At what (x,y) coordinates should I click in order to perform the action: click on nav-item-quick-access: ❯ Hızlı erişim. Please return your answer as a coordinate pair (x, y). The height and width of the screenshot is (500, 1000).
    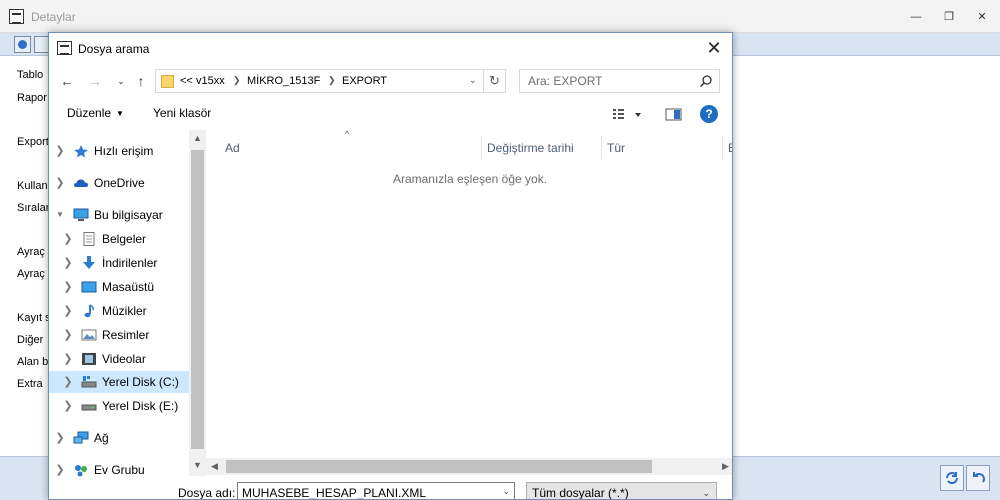
    Looking at the image, I should click on (119, 151).